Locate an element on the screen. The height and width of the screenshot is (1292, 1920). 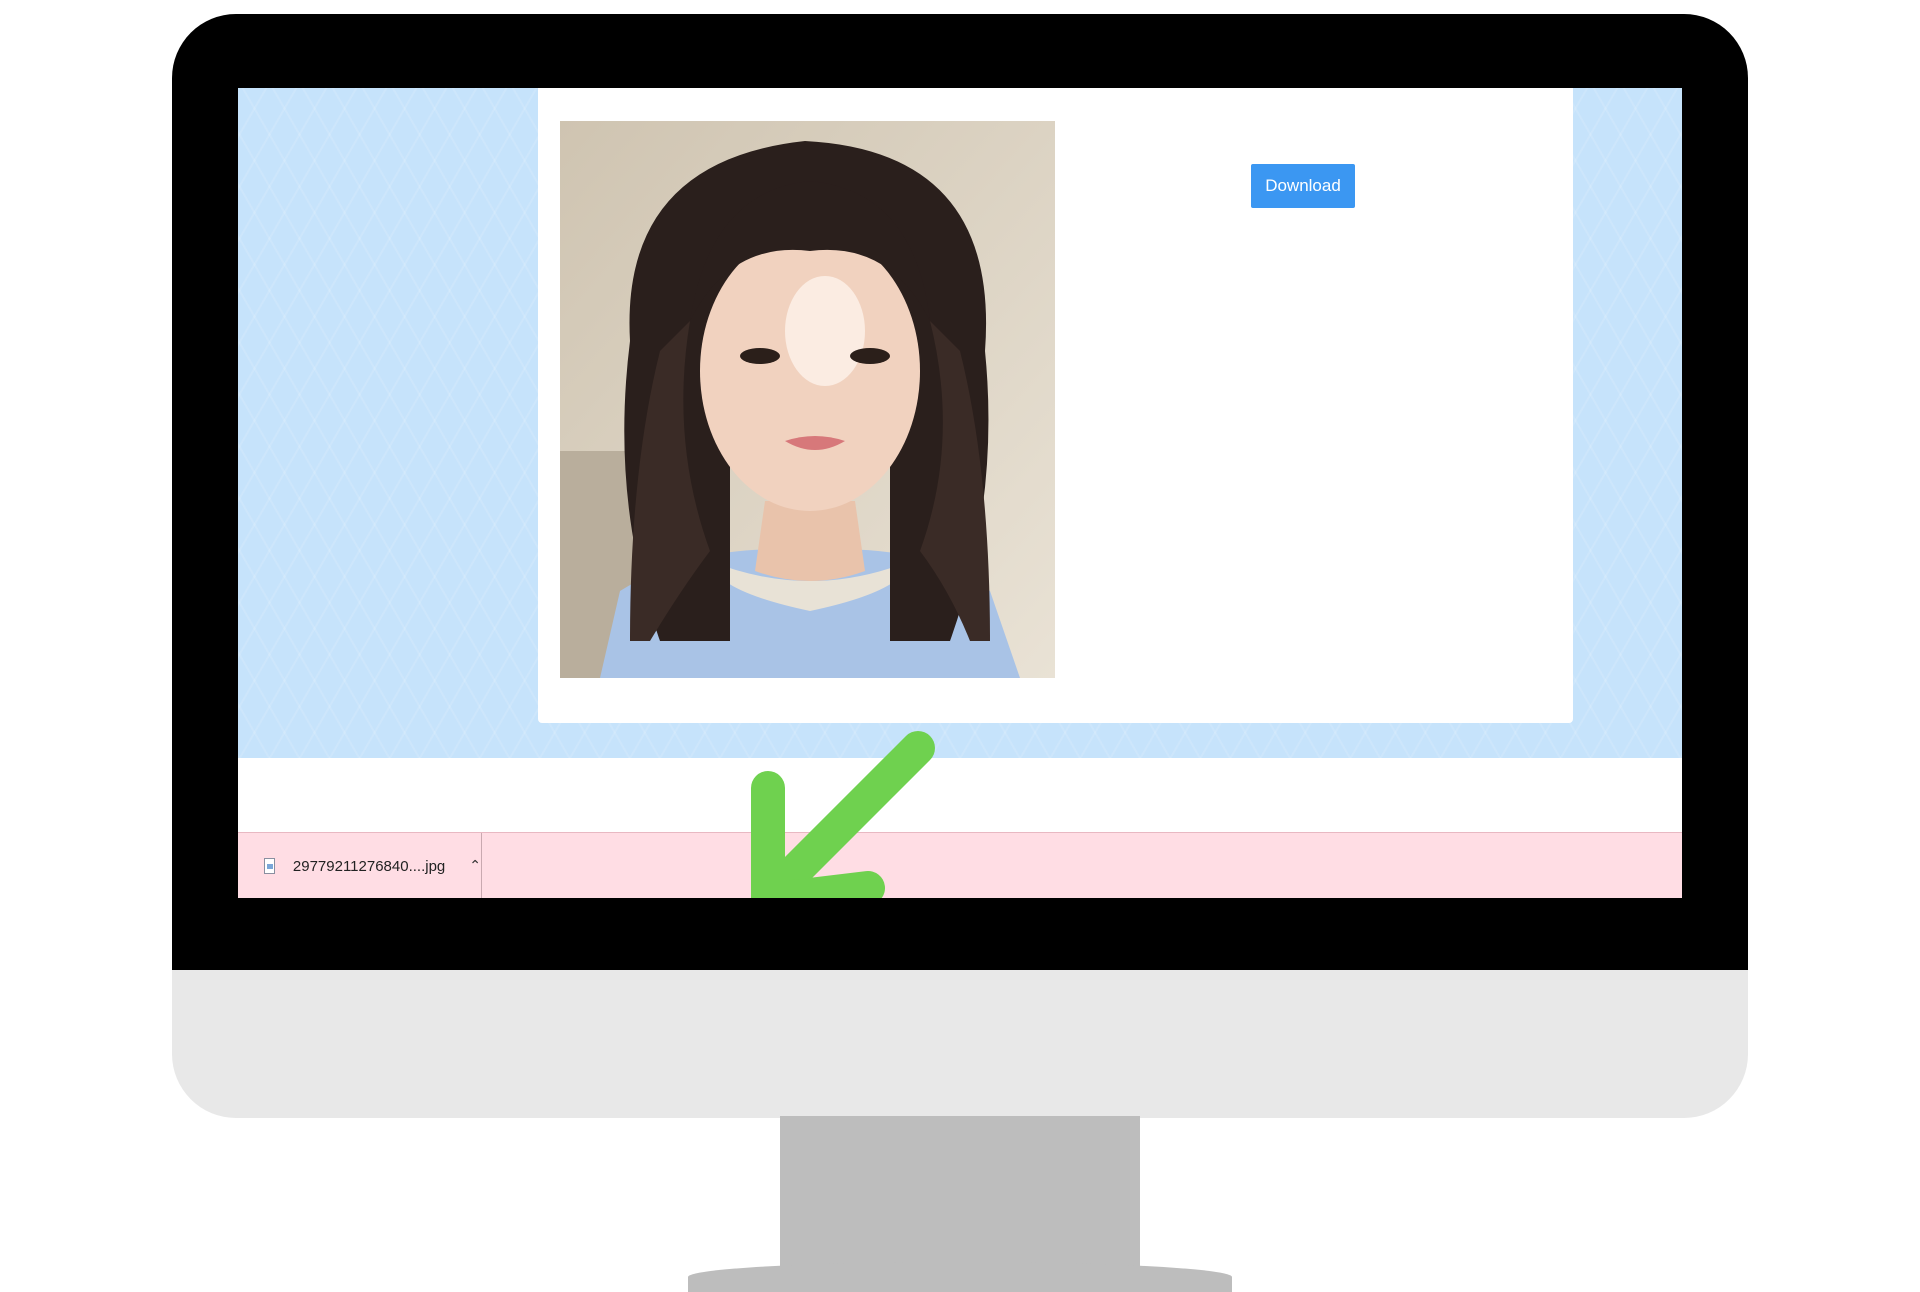
portrait-illustration is located at coordinates (807, 399).